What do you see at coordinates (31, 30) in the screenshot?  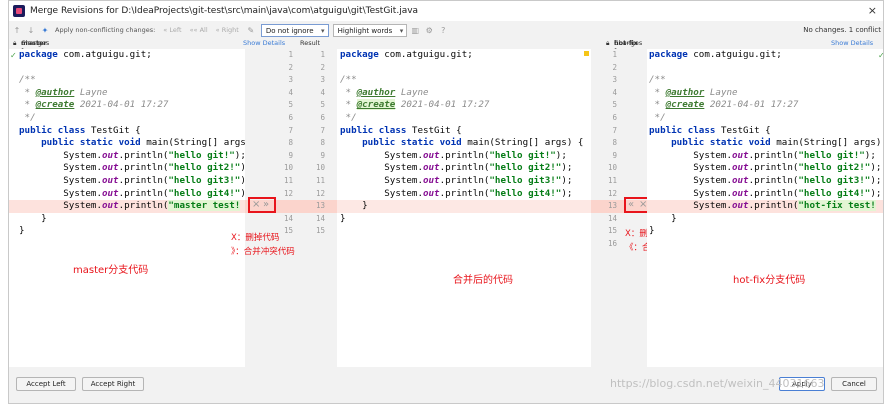 I see `arrow-down-icon: ↓` at bounding box center [31, 30].